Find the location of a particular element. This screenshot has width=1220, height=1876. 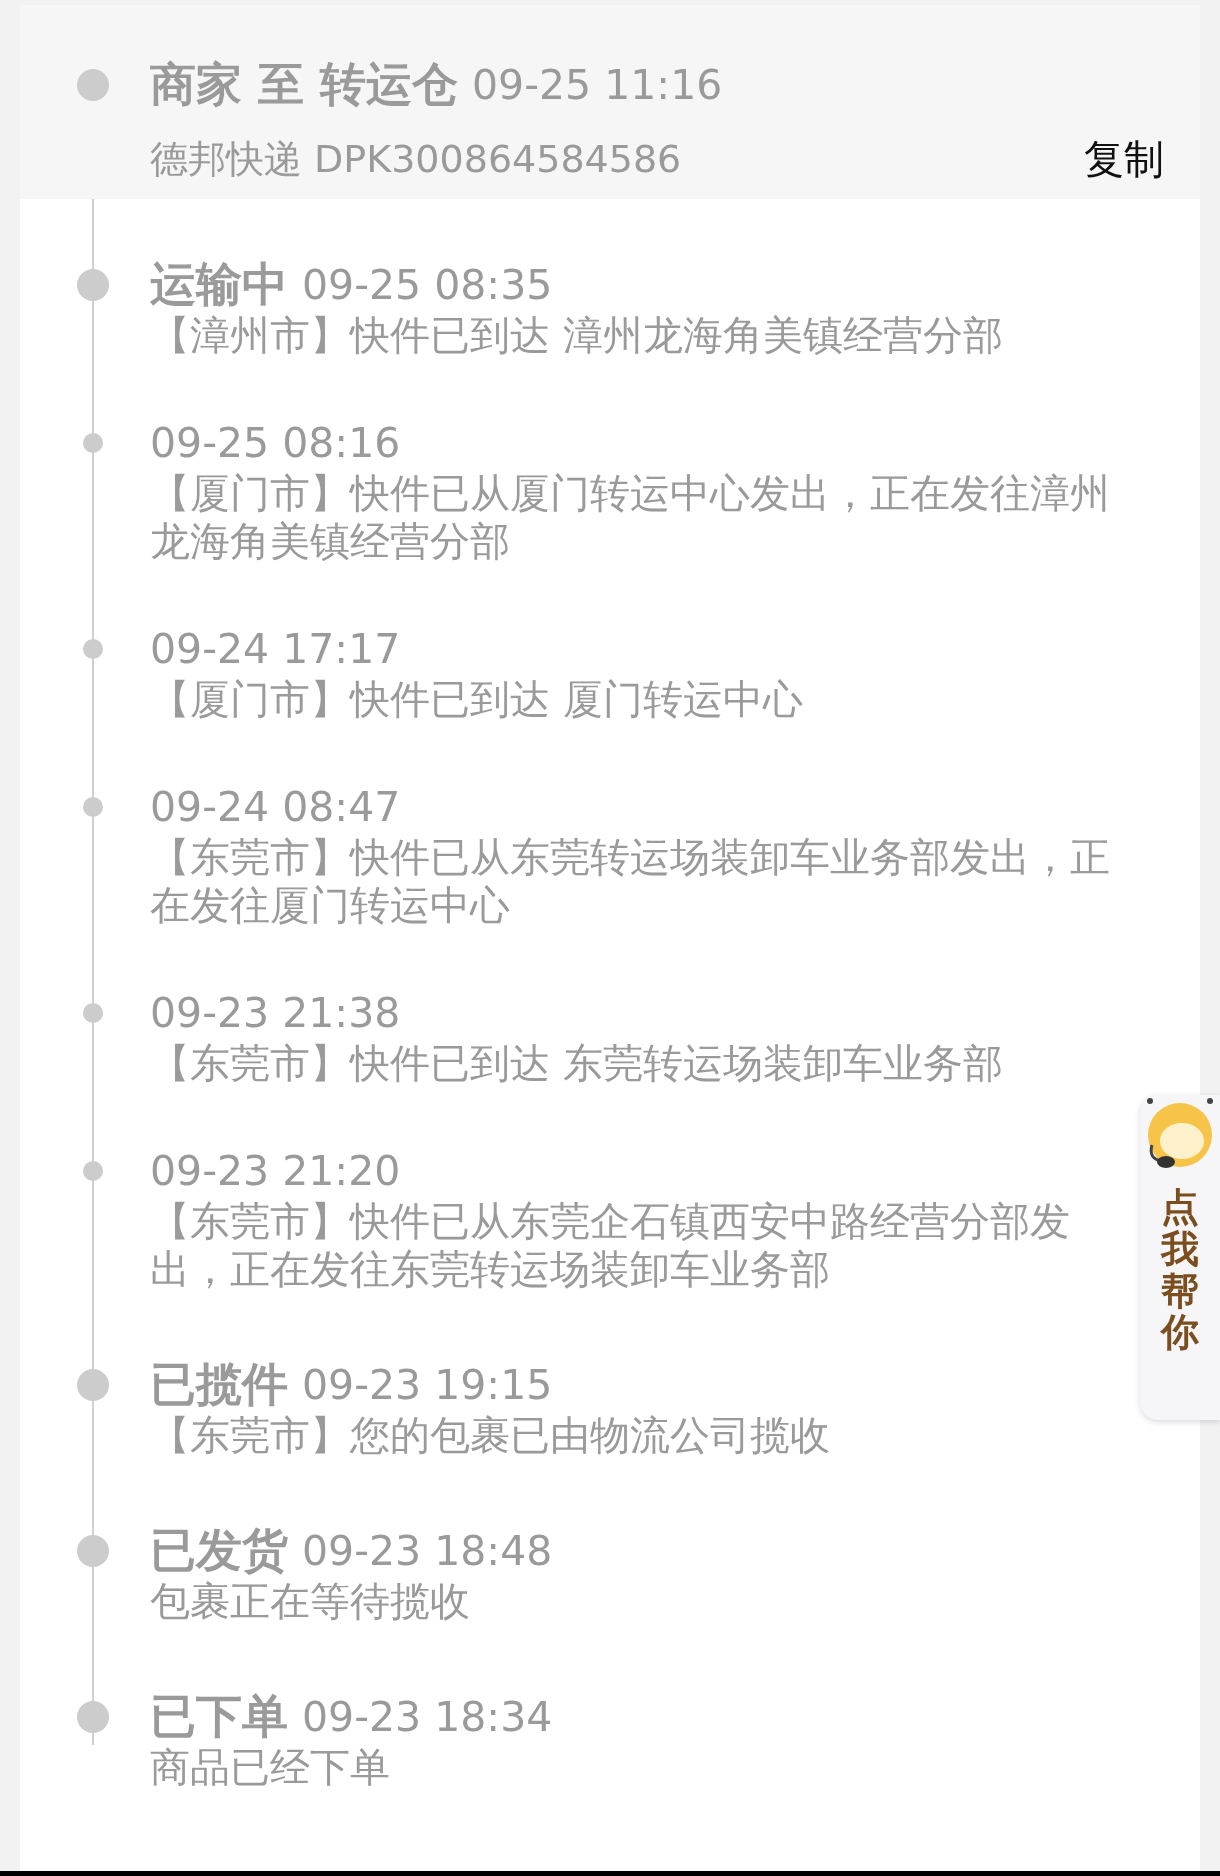

event-time: 09-23 18:34 is located at coordinates (427, 1717).